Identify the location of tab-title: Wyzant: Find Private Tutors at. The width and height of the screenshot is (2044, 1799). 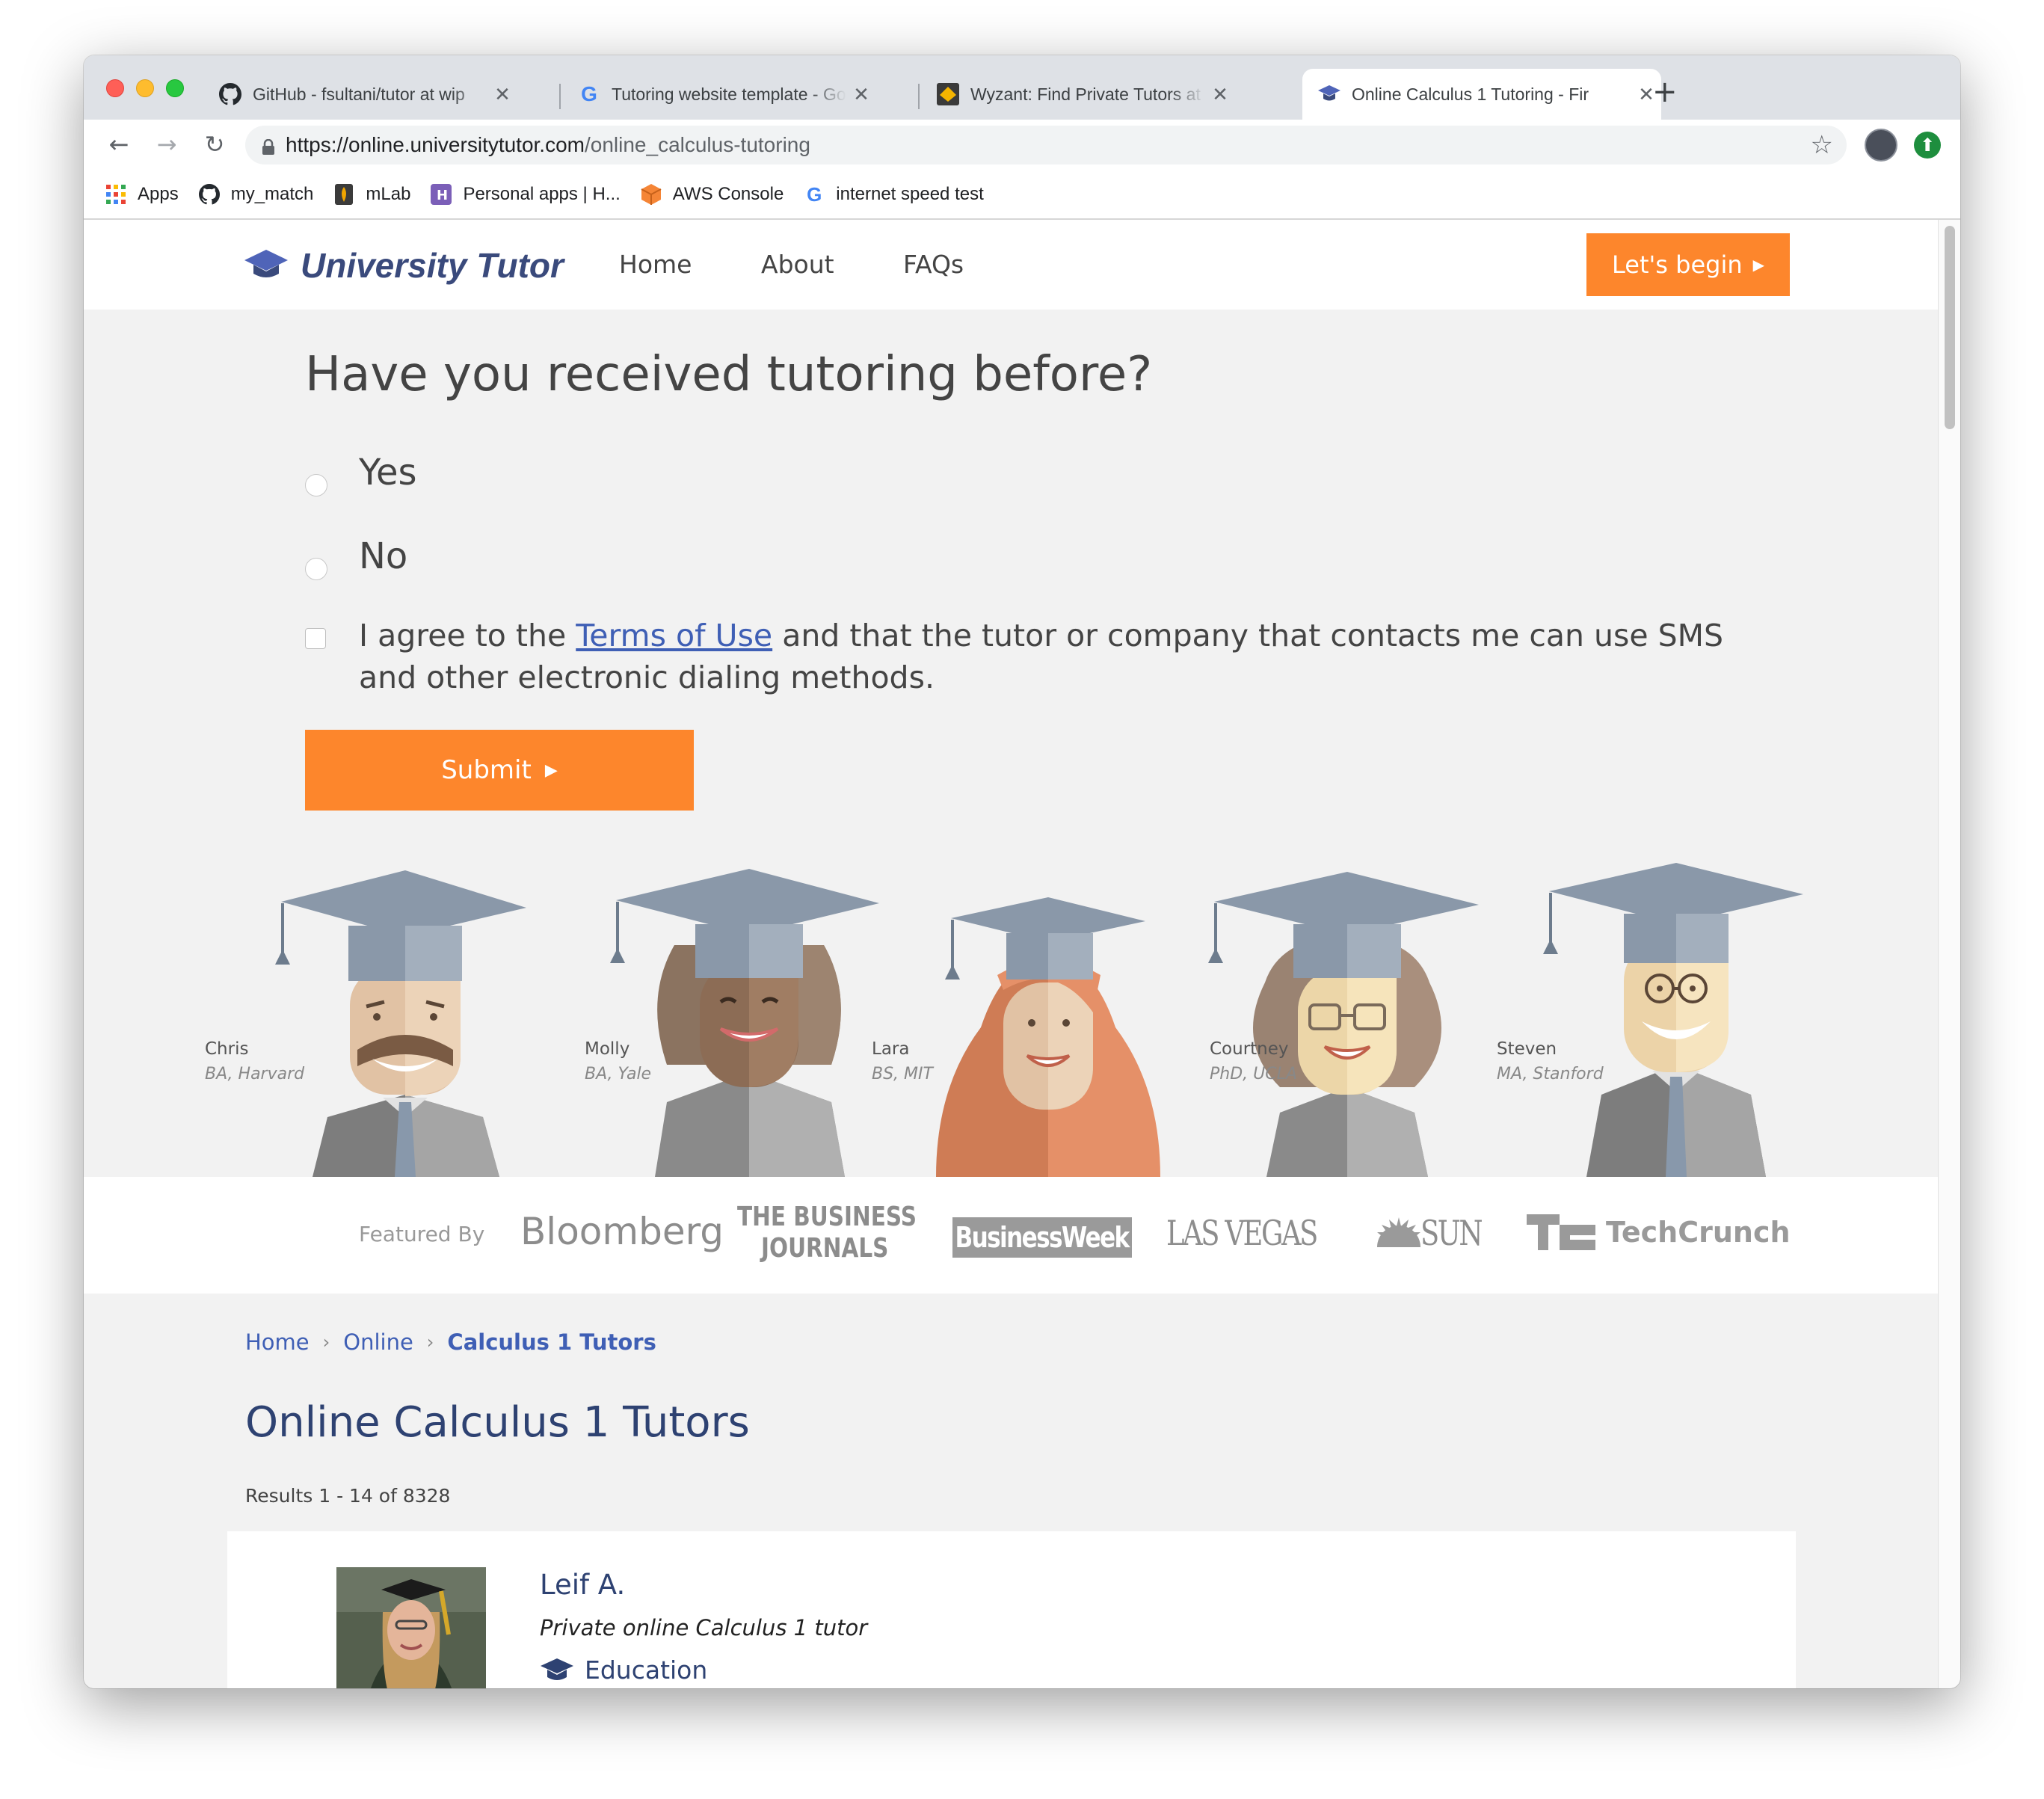
(1085, 94).